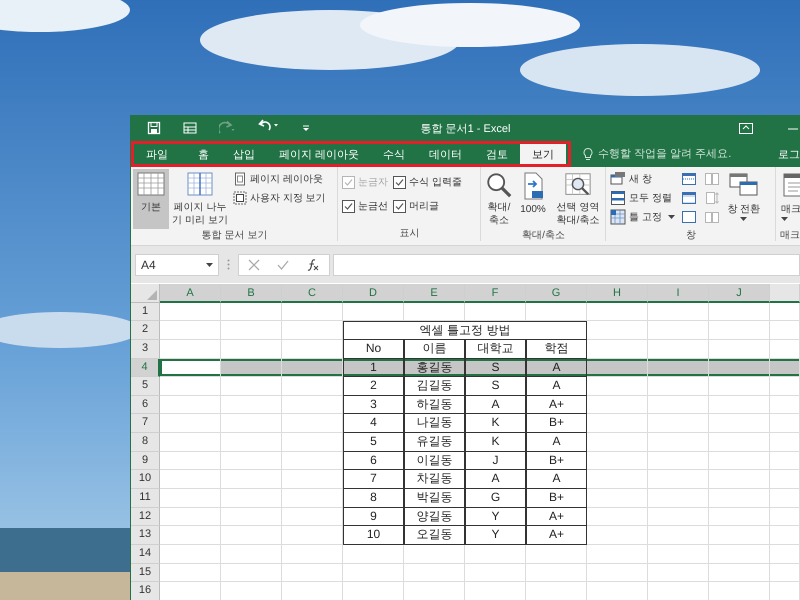 This screenshot has width=800, height=600. What do you see at coordinates (787, 154) in the screenshot?
I see `sign-in-button: 로그` at bounding box center [787, 154].